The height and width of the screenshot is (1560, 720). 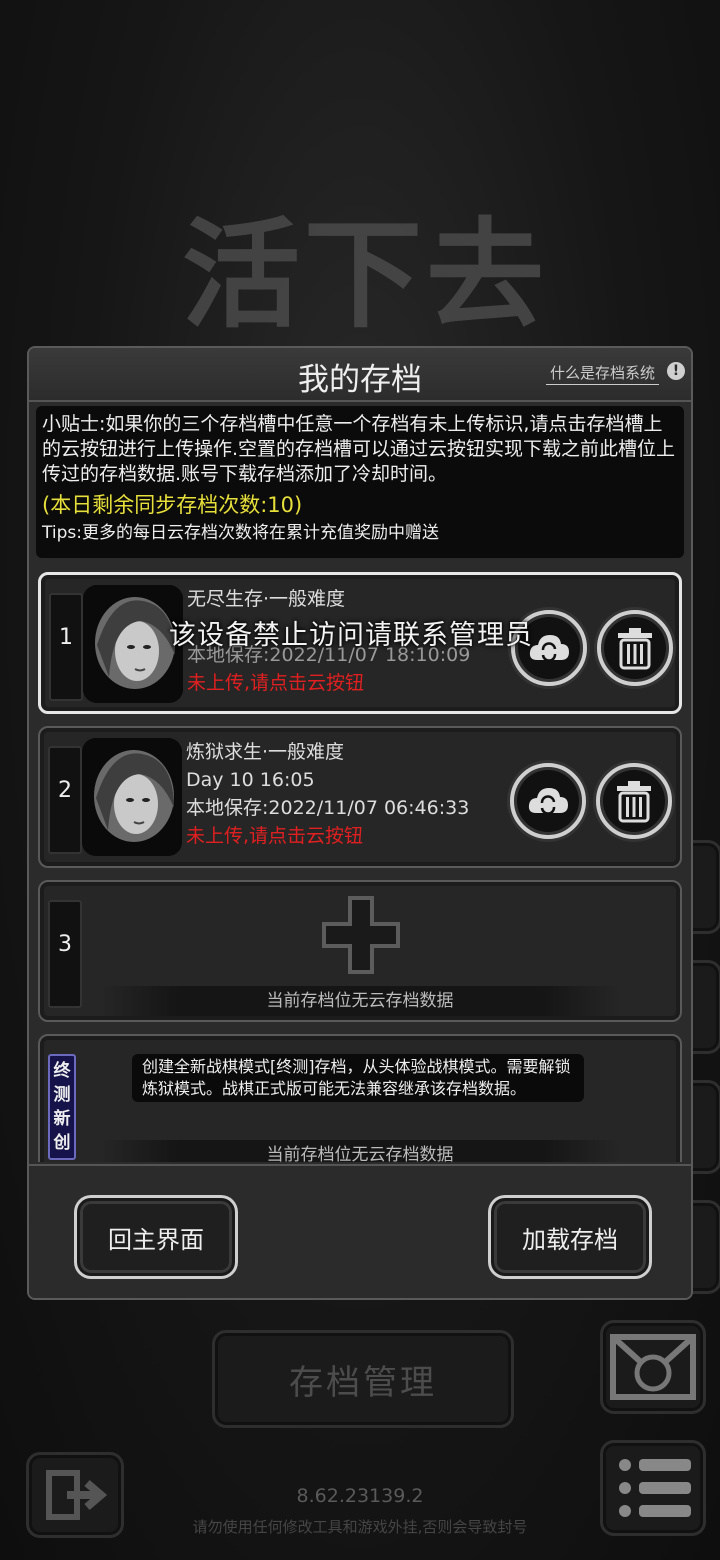 What do you see at coordinates (156, 1237) in the screenshot?
I see `back-to-main-button: 回主界面` at bounding box center [156, 1237].